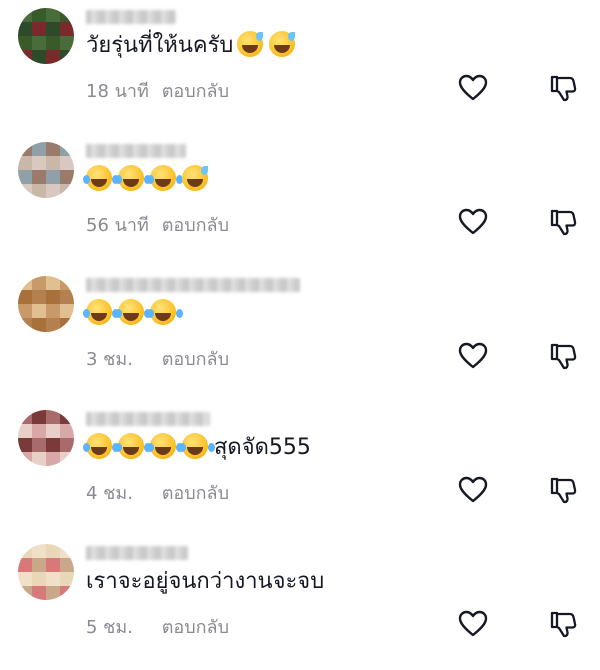 Image resolution: width=600 pixels, height=670 pixels. What do you see at coordinates (157, 626) in the screenshot?
I see `comment-meta: 5 ชม. ตอบกลับ` at bounding box center [157, 626].